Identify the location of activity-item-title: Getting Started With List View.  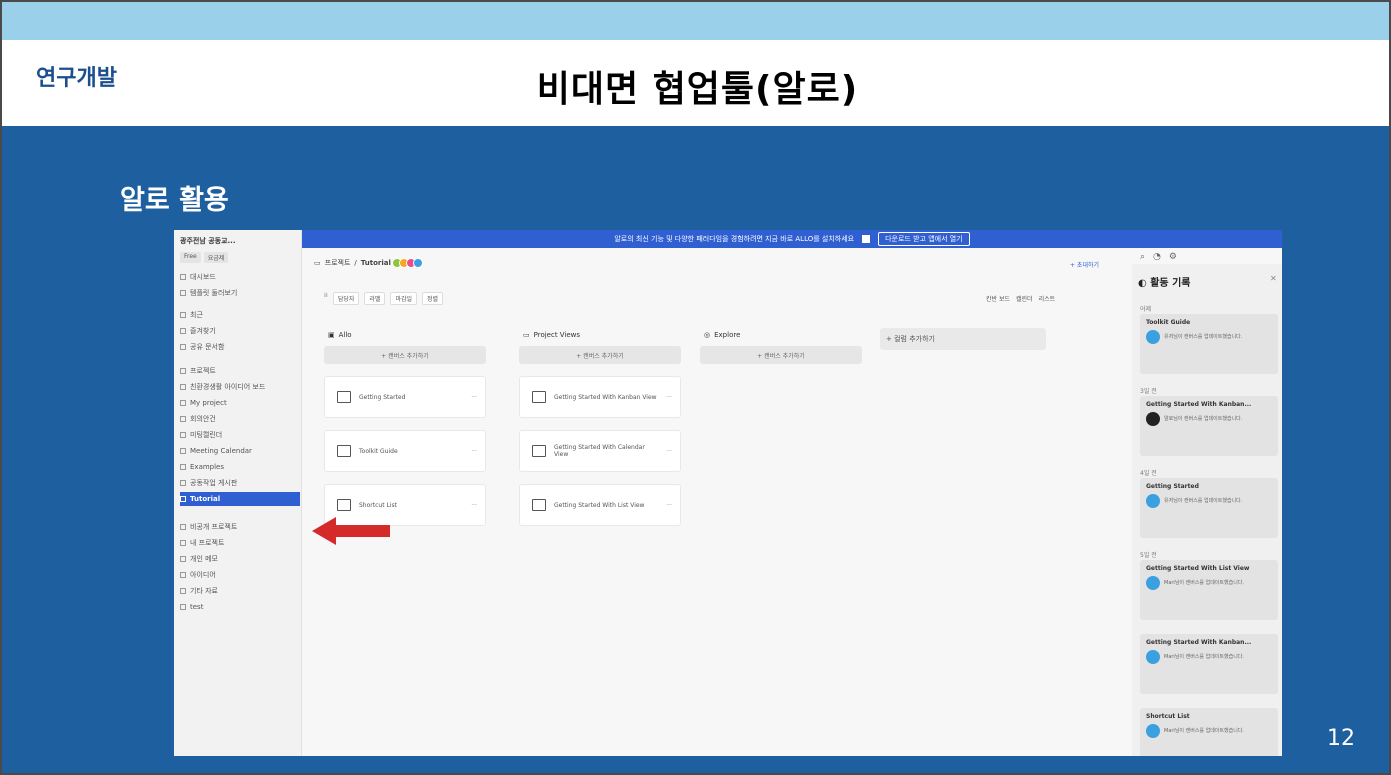
(1198, 568).